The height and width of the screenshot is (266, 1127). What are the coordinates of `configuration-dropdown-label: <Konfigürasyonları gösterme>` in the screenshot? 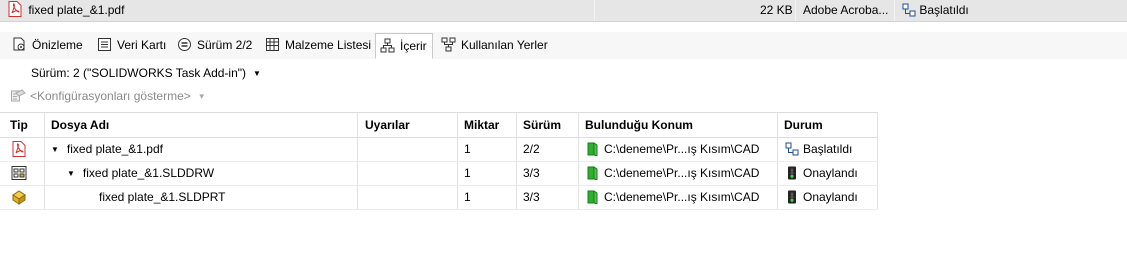 It's located at (110, 96).